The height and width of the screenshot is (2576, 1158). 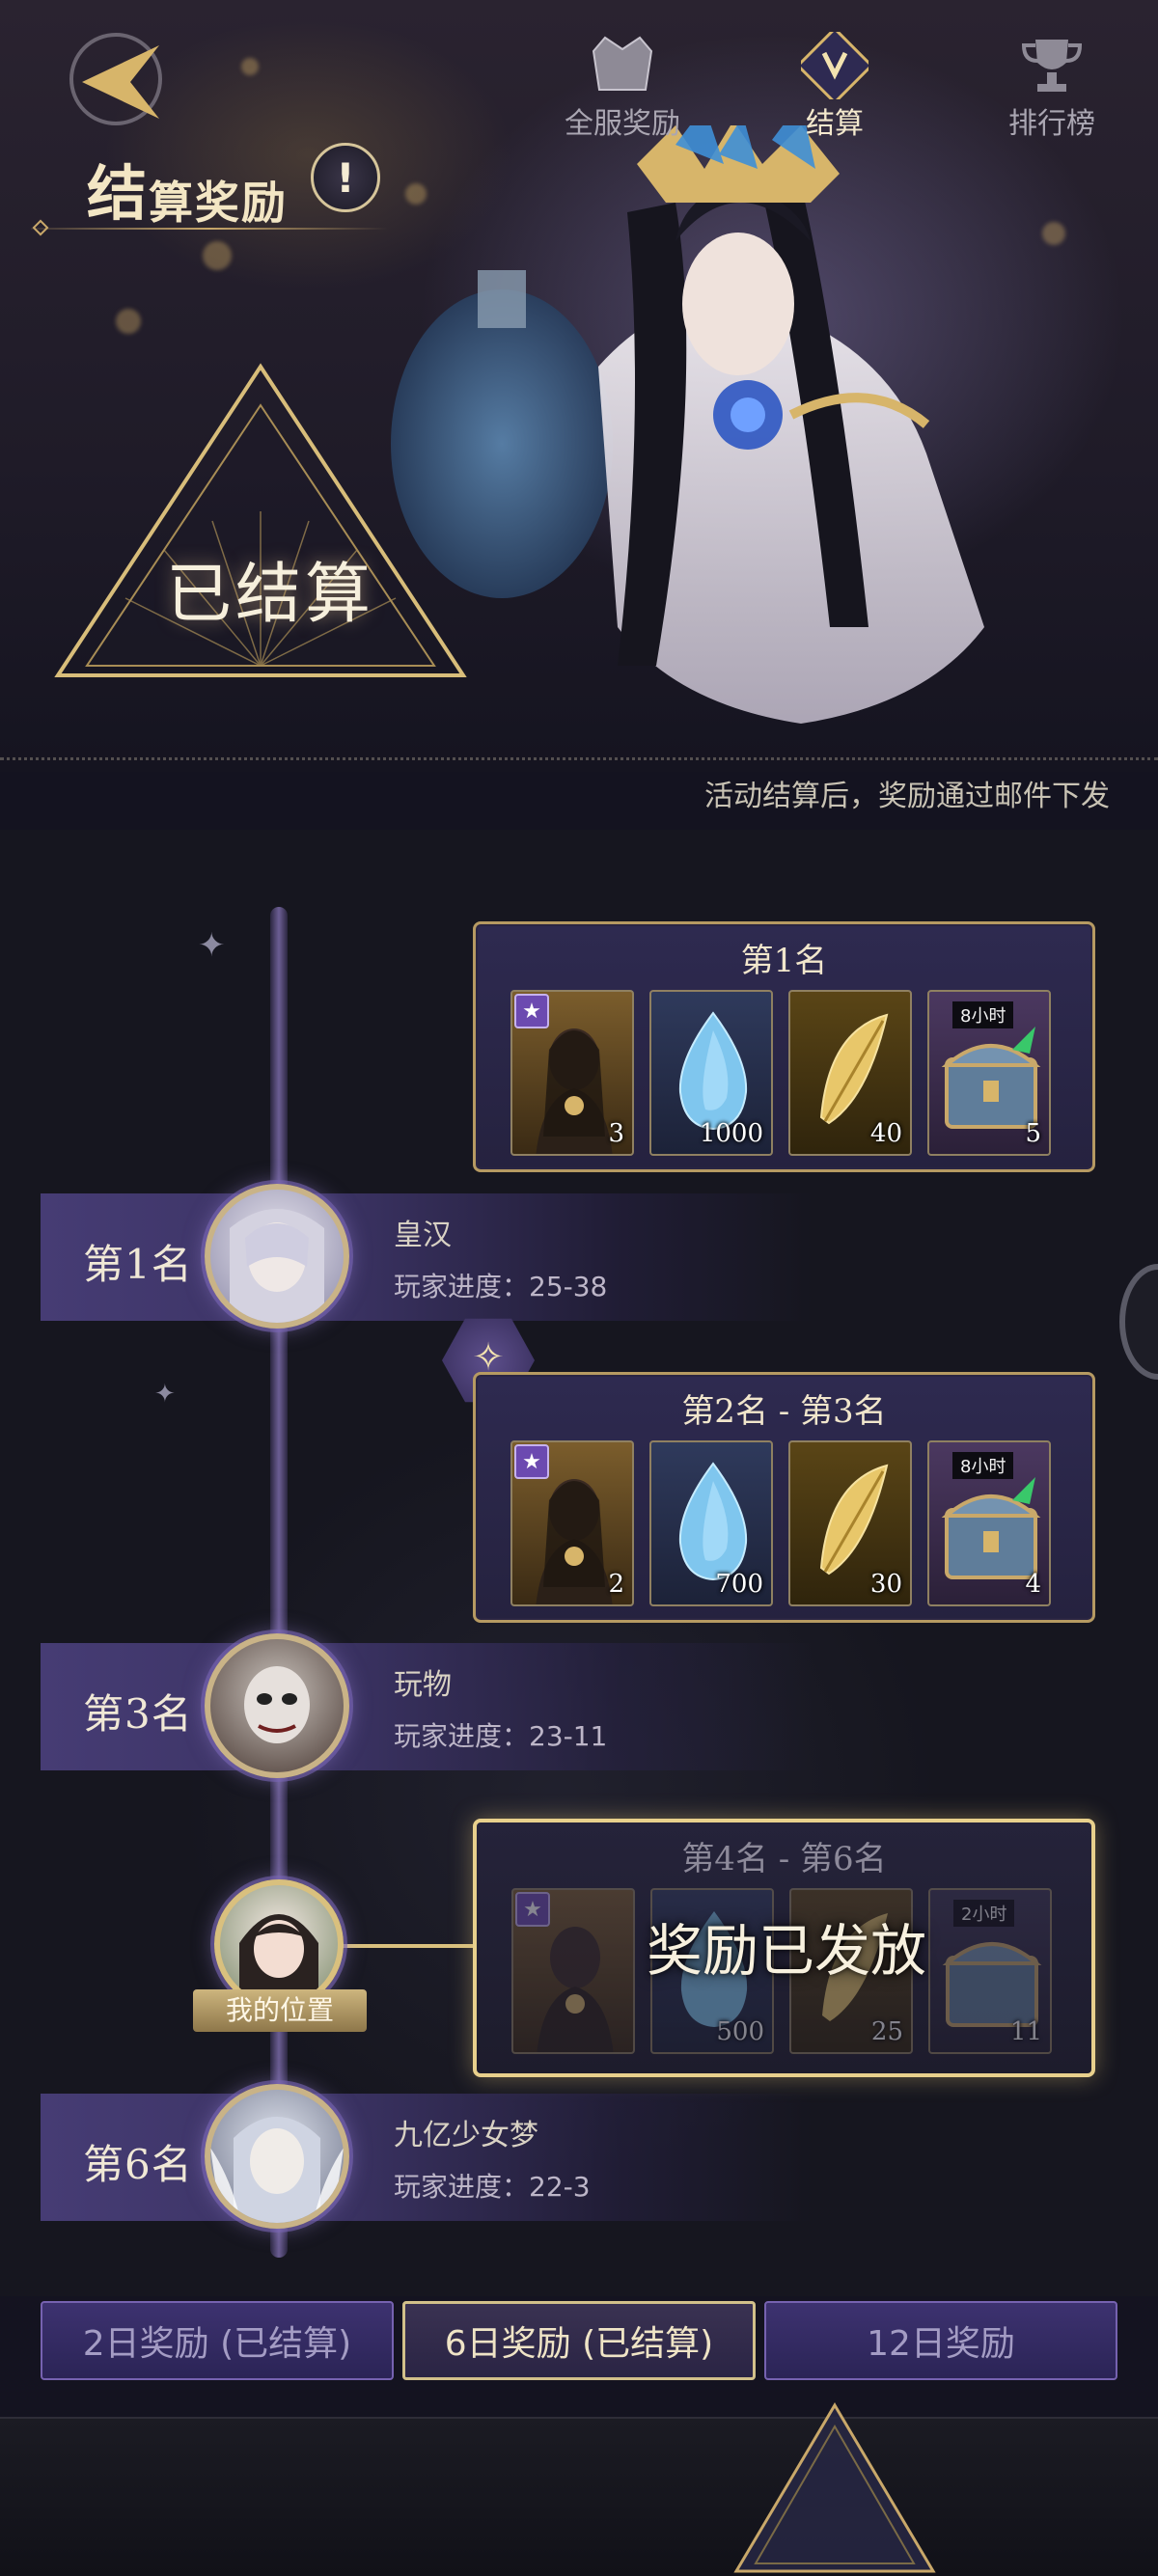 I want to click on nav-server-rewards: 全服奖励, so click(x=622, y=80).